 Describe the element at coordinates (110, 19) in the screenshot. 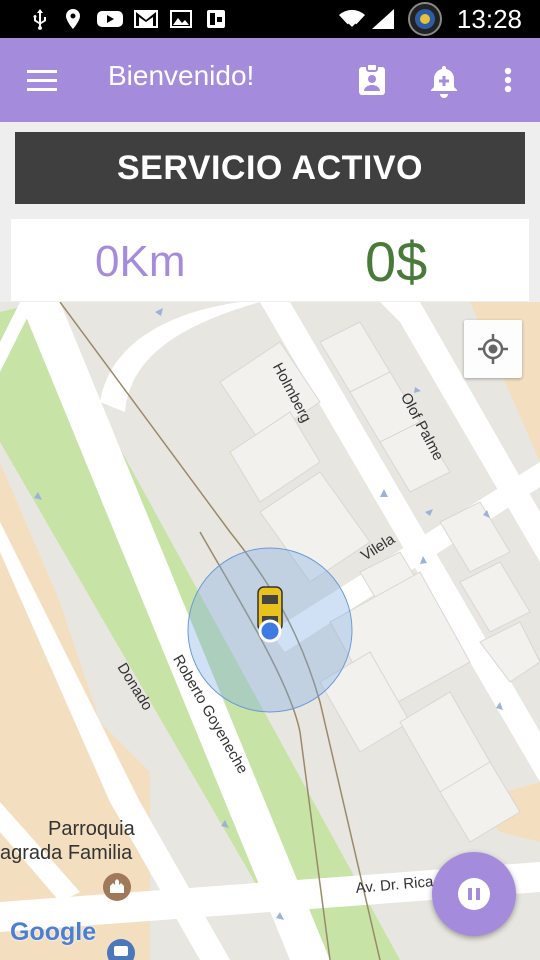

I see `youtube-icon` at that location.